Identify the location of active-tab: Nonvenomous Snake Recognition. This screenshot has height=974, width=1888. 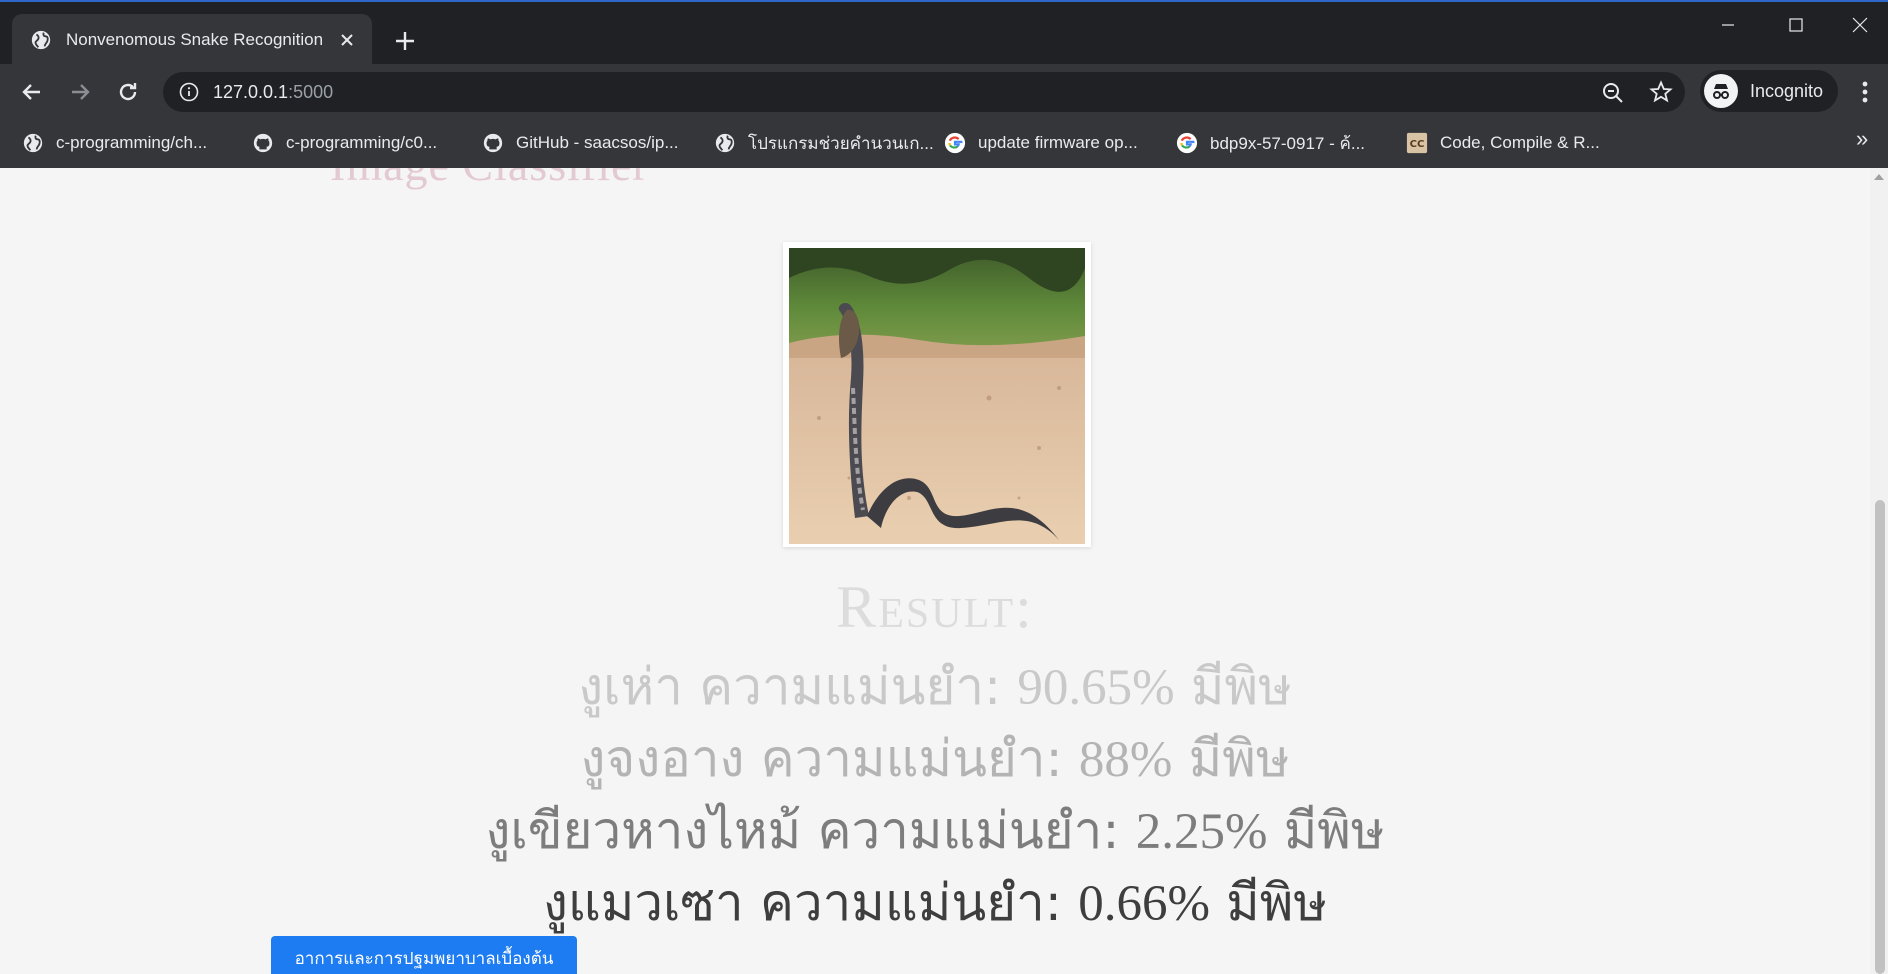
(192, 40).